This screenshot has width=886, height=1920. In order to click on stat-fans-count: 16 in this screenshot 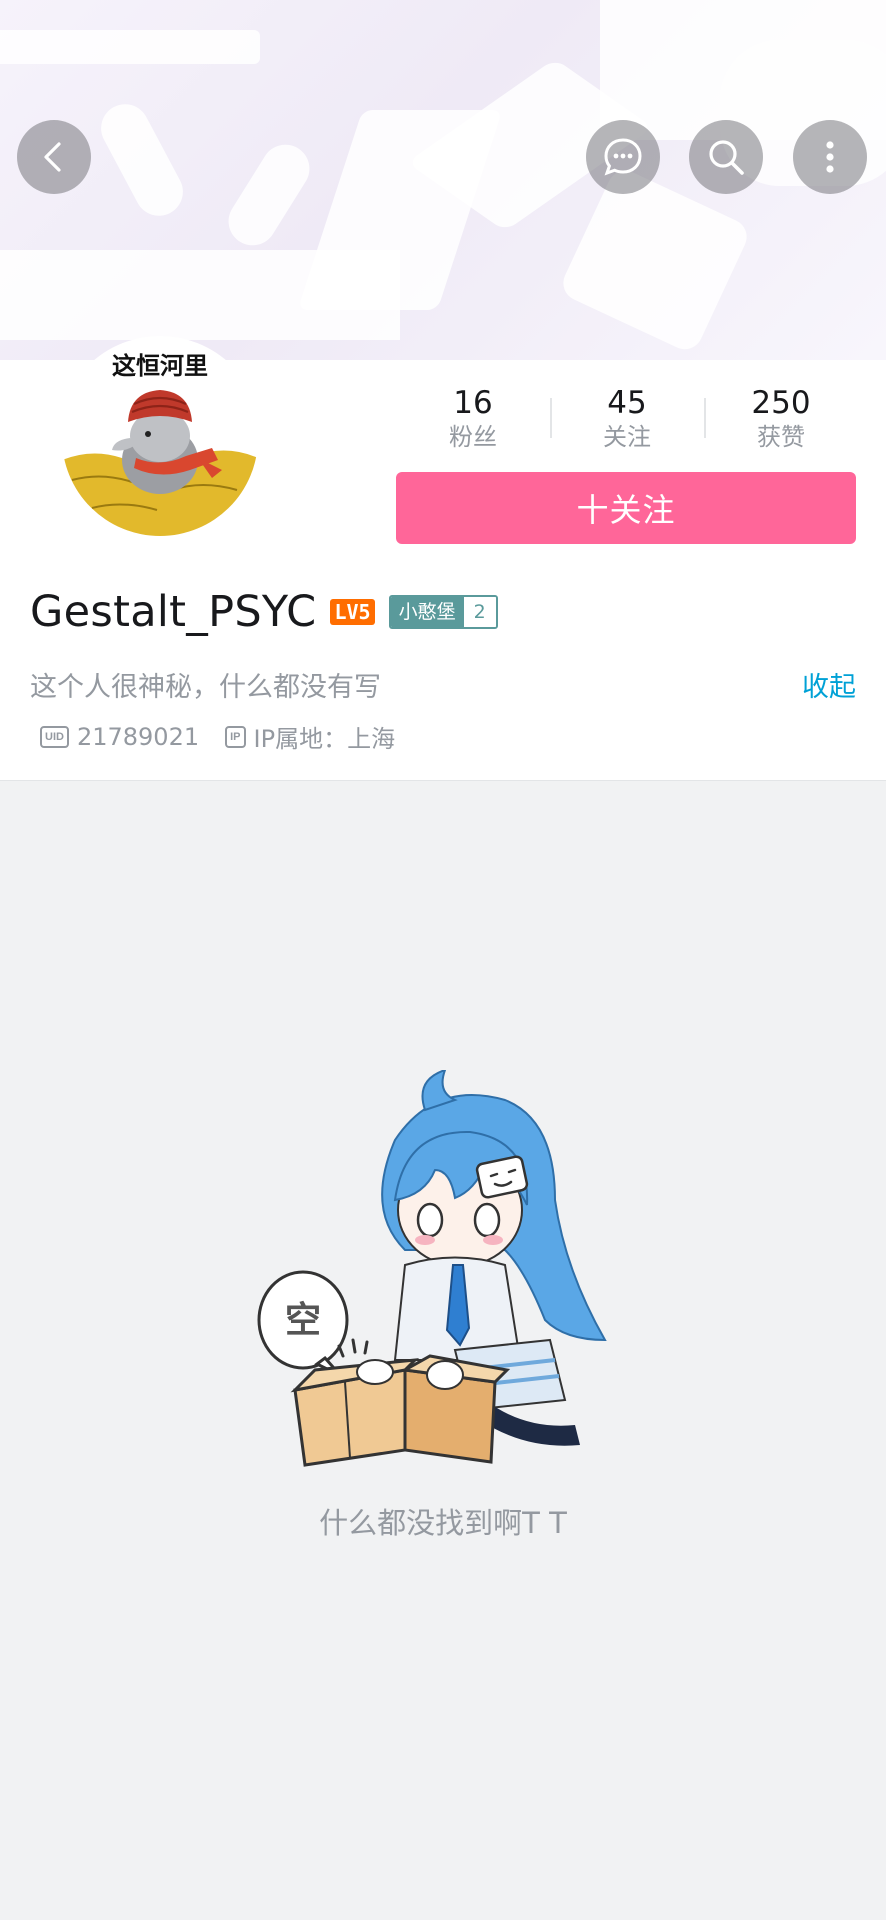, I will do `click(473, 403)`.